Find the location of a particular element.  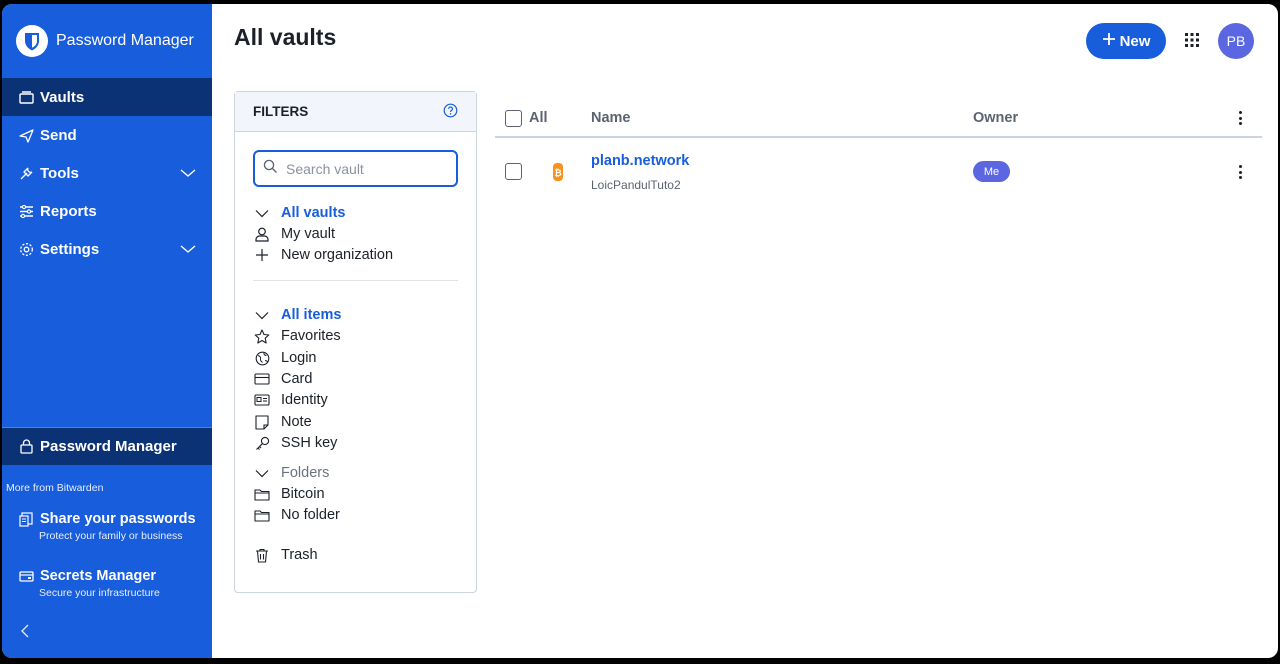

filter-my-vault: My vault is located at coordinates (294, 234).